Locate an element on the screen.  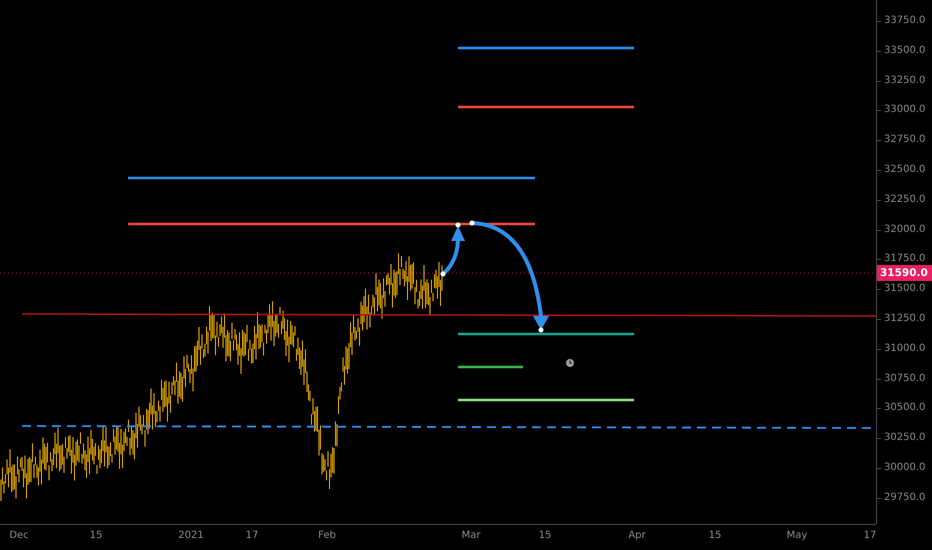
price-label: 33250.0 is located at coordinates (905, 81).